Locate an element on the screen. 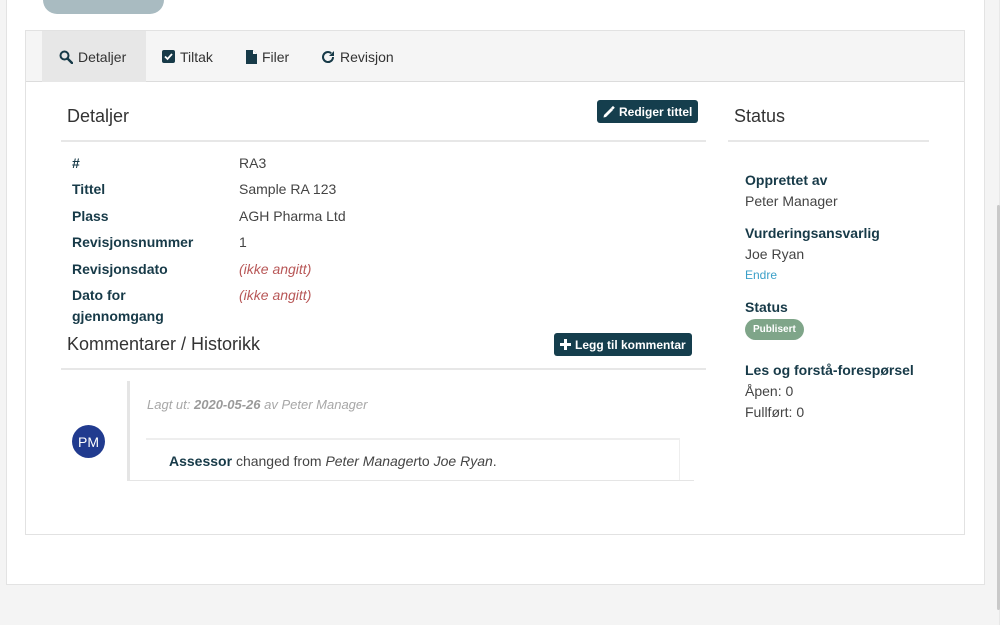  avatar: PM is located at coordinates (88, 441).